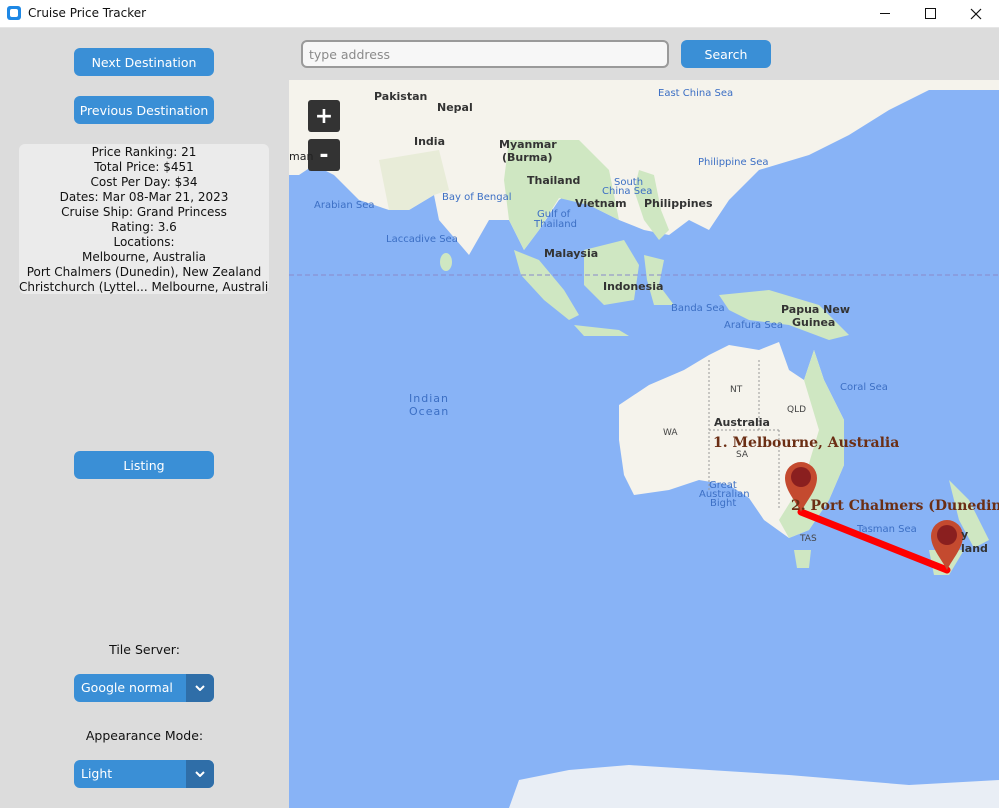  I want to click on map-label-myanmar: Myanmar, so click(528, 144).